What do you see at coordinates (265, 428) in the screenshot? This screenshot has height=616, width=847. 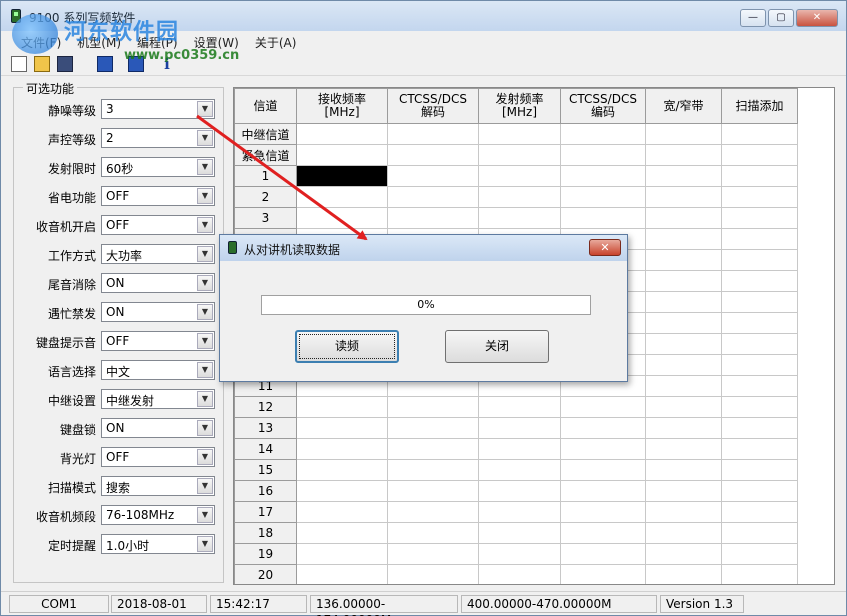 I see `row-header: 13` at bounding box center [265, 428].